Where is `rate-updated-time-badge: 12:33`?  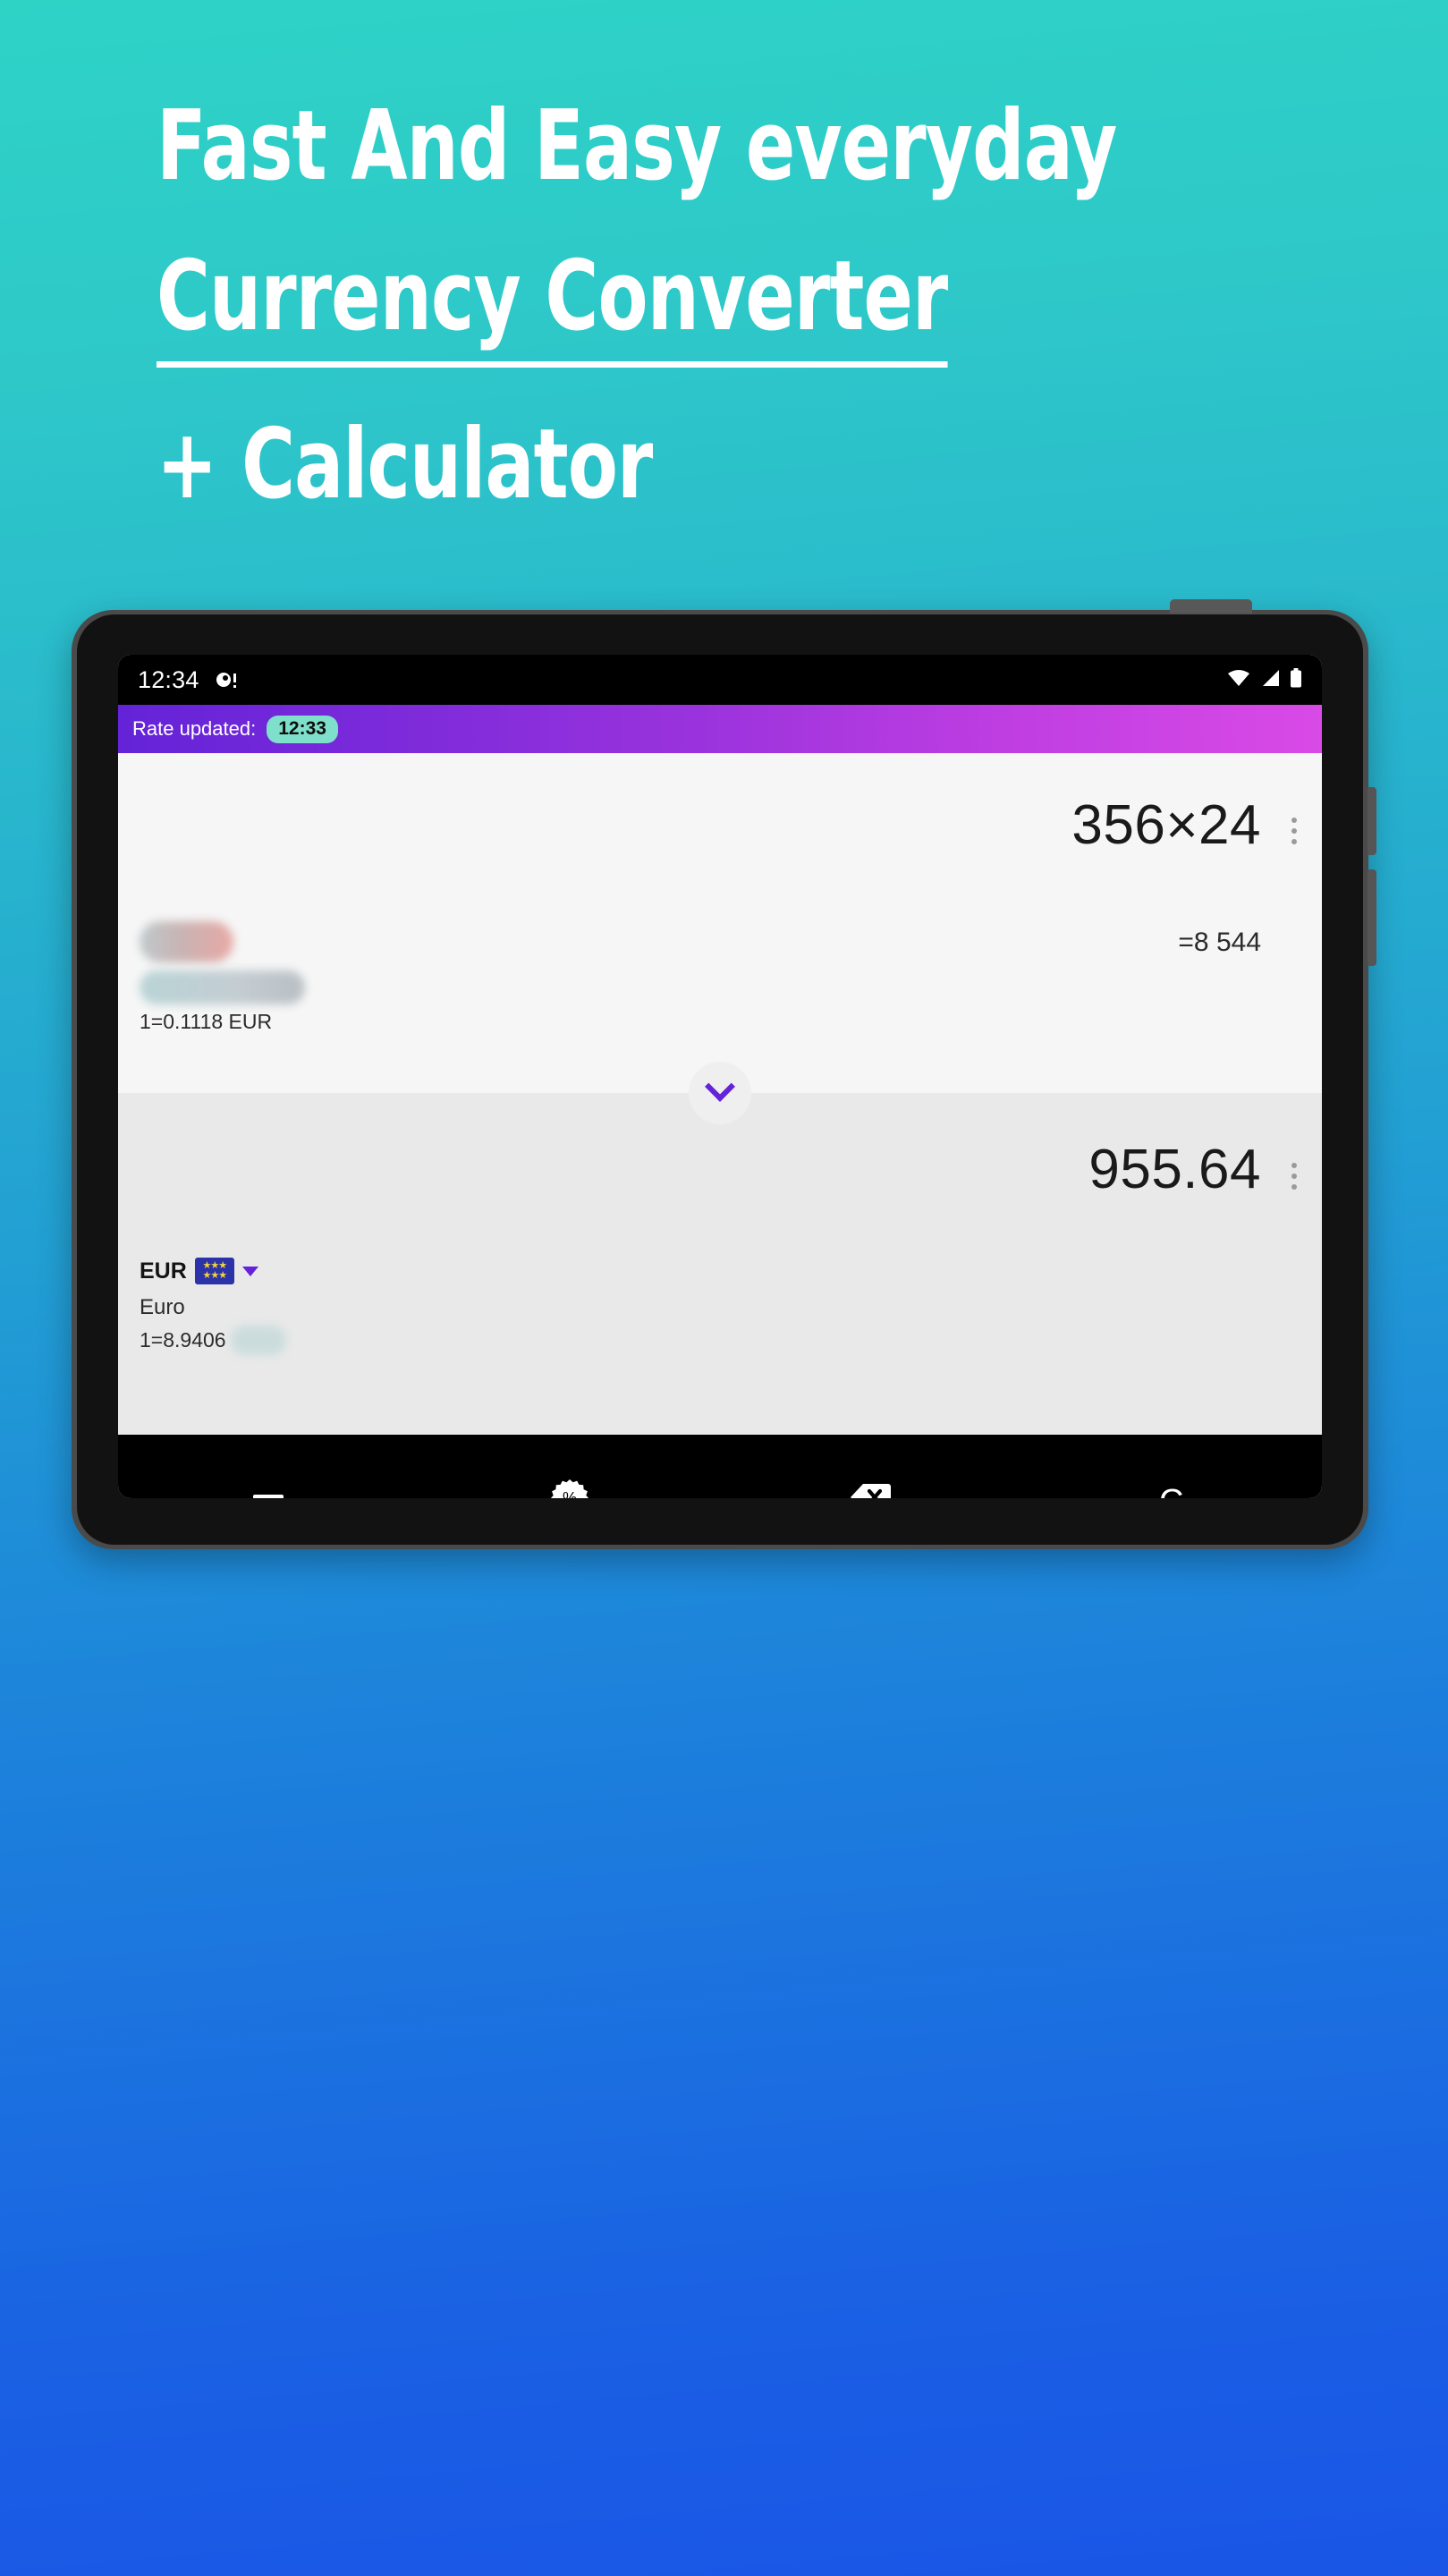 rate-updated-time-badge: 12:33 is located at coordinates (302, 729).